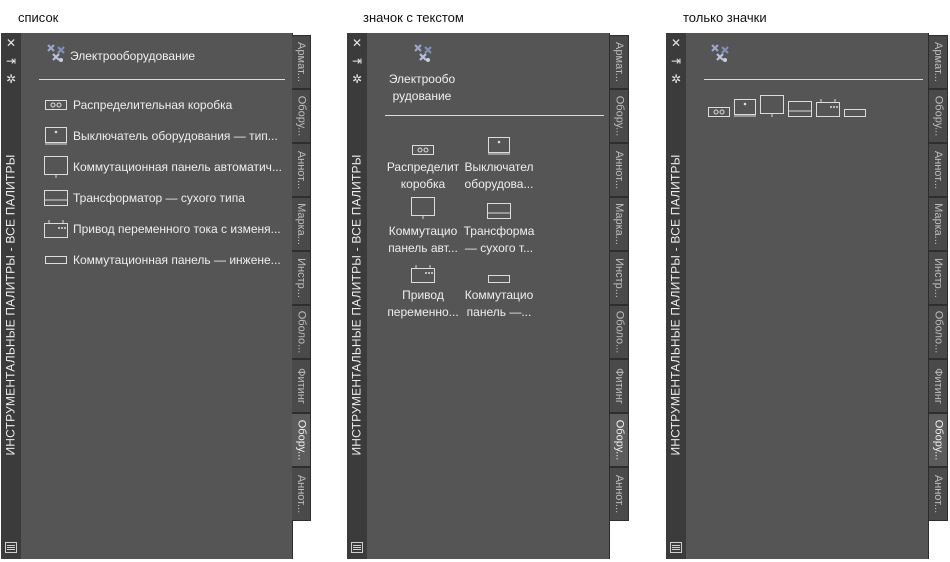  Describe the element at coordinates (720, 54) in the screenshot. I see `electrical-equipment-group-icon` at that location.